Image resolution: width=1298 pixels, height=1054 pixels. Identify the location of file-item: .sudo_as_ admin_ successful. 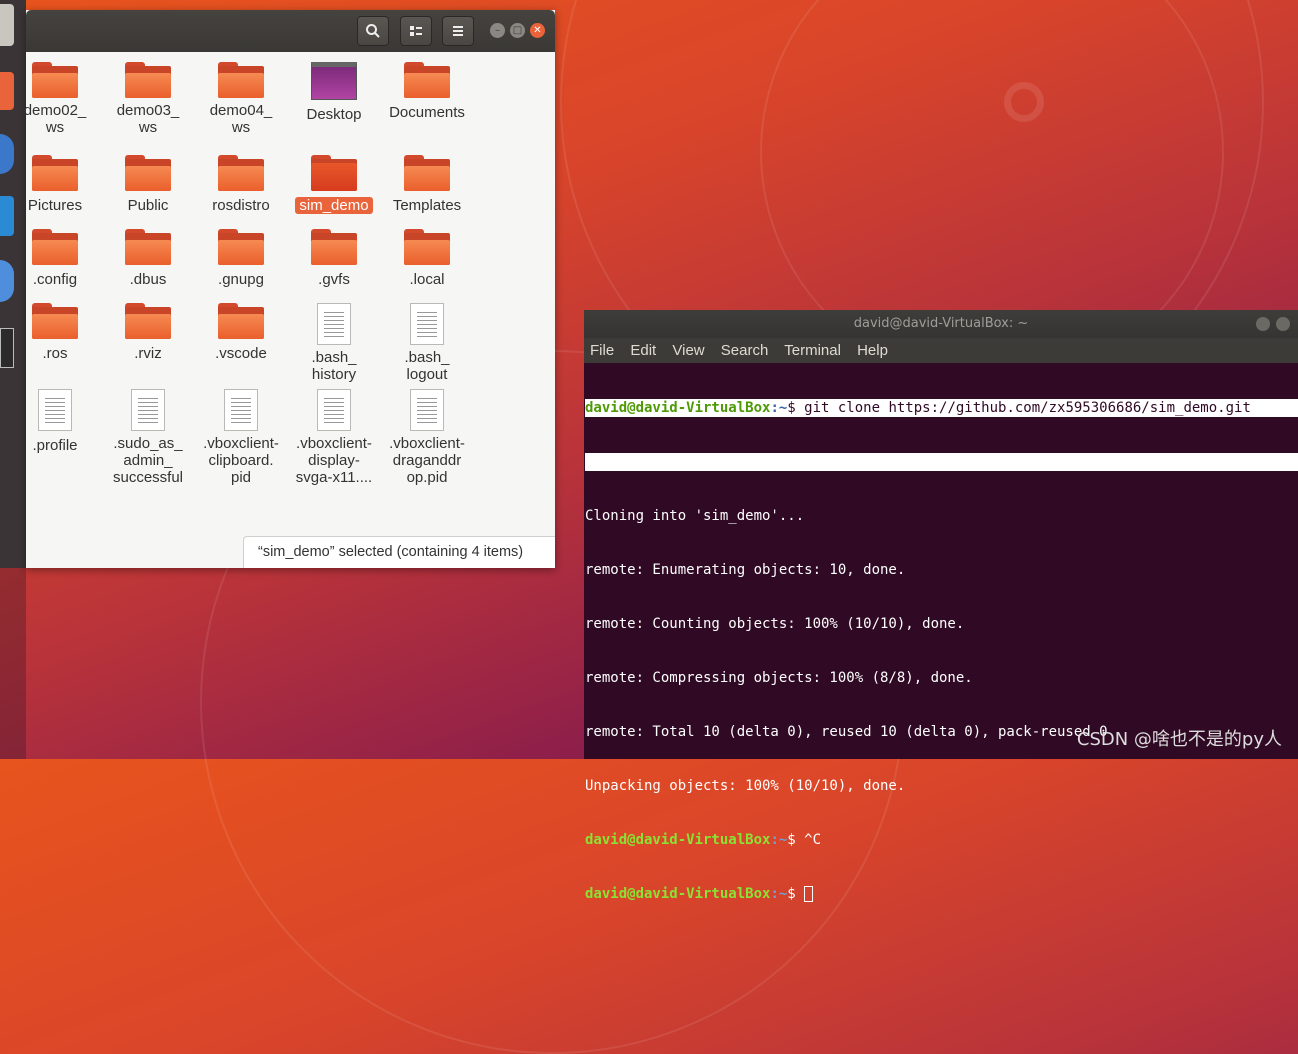
(148, 437).